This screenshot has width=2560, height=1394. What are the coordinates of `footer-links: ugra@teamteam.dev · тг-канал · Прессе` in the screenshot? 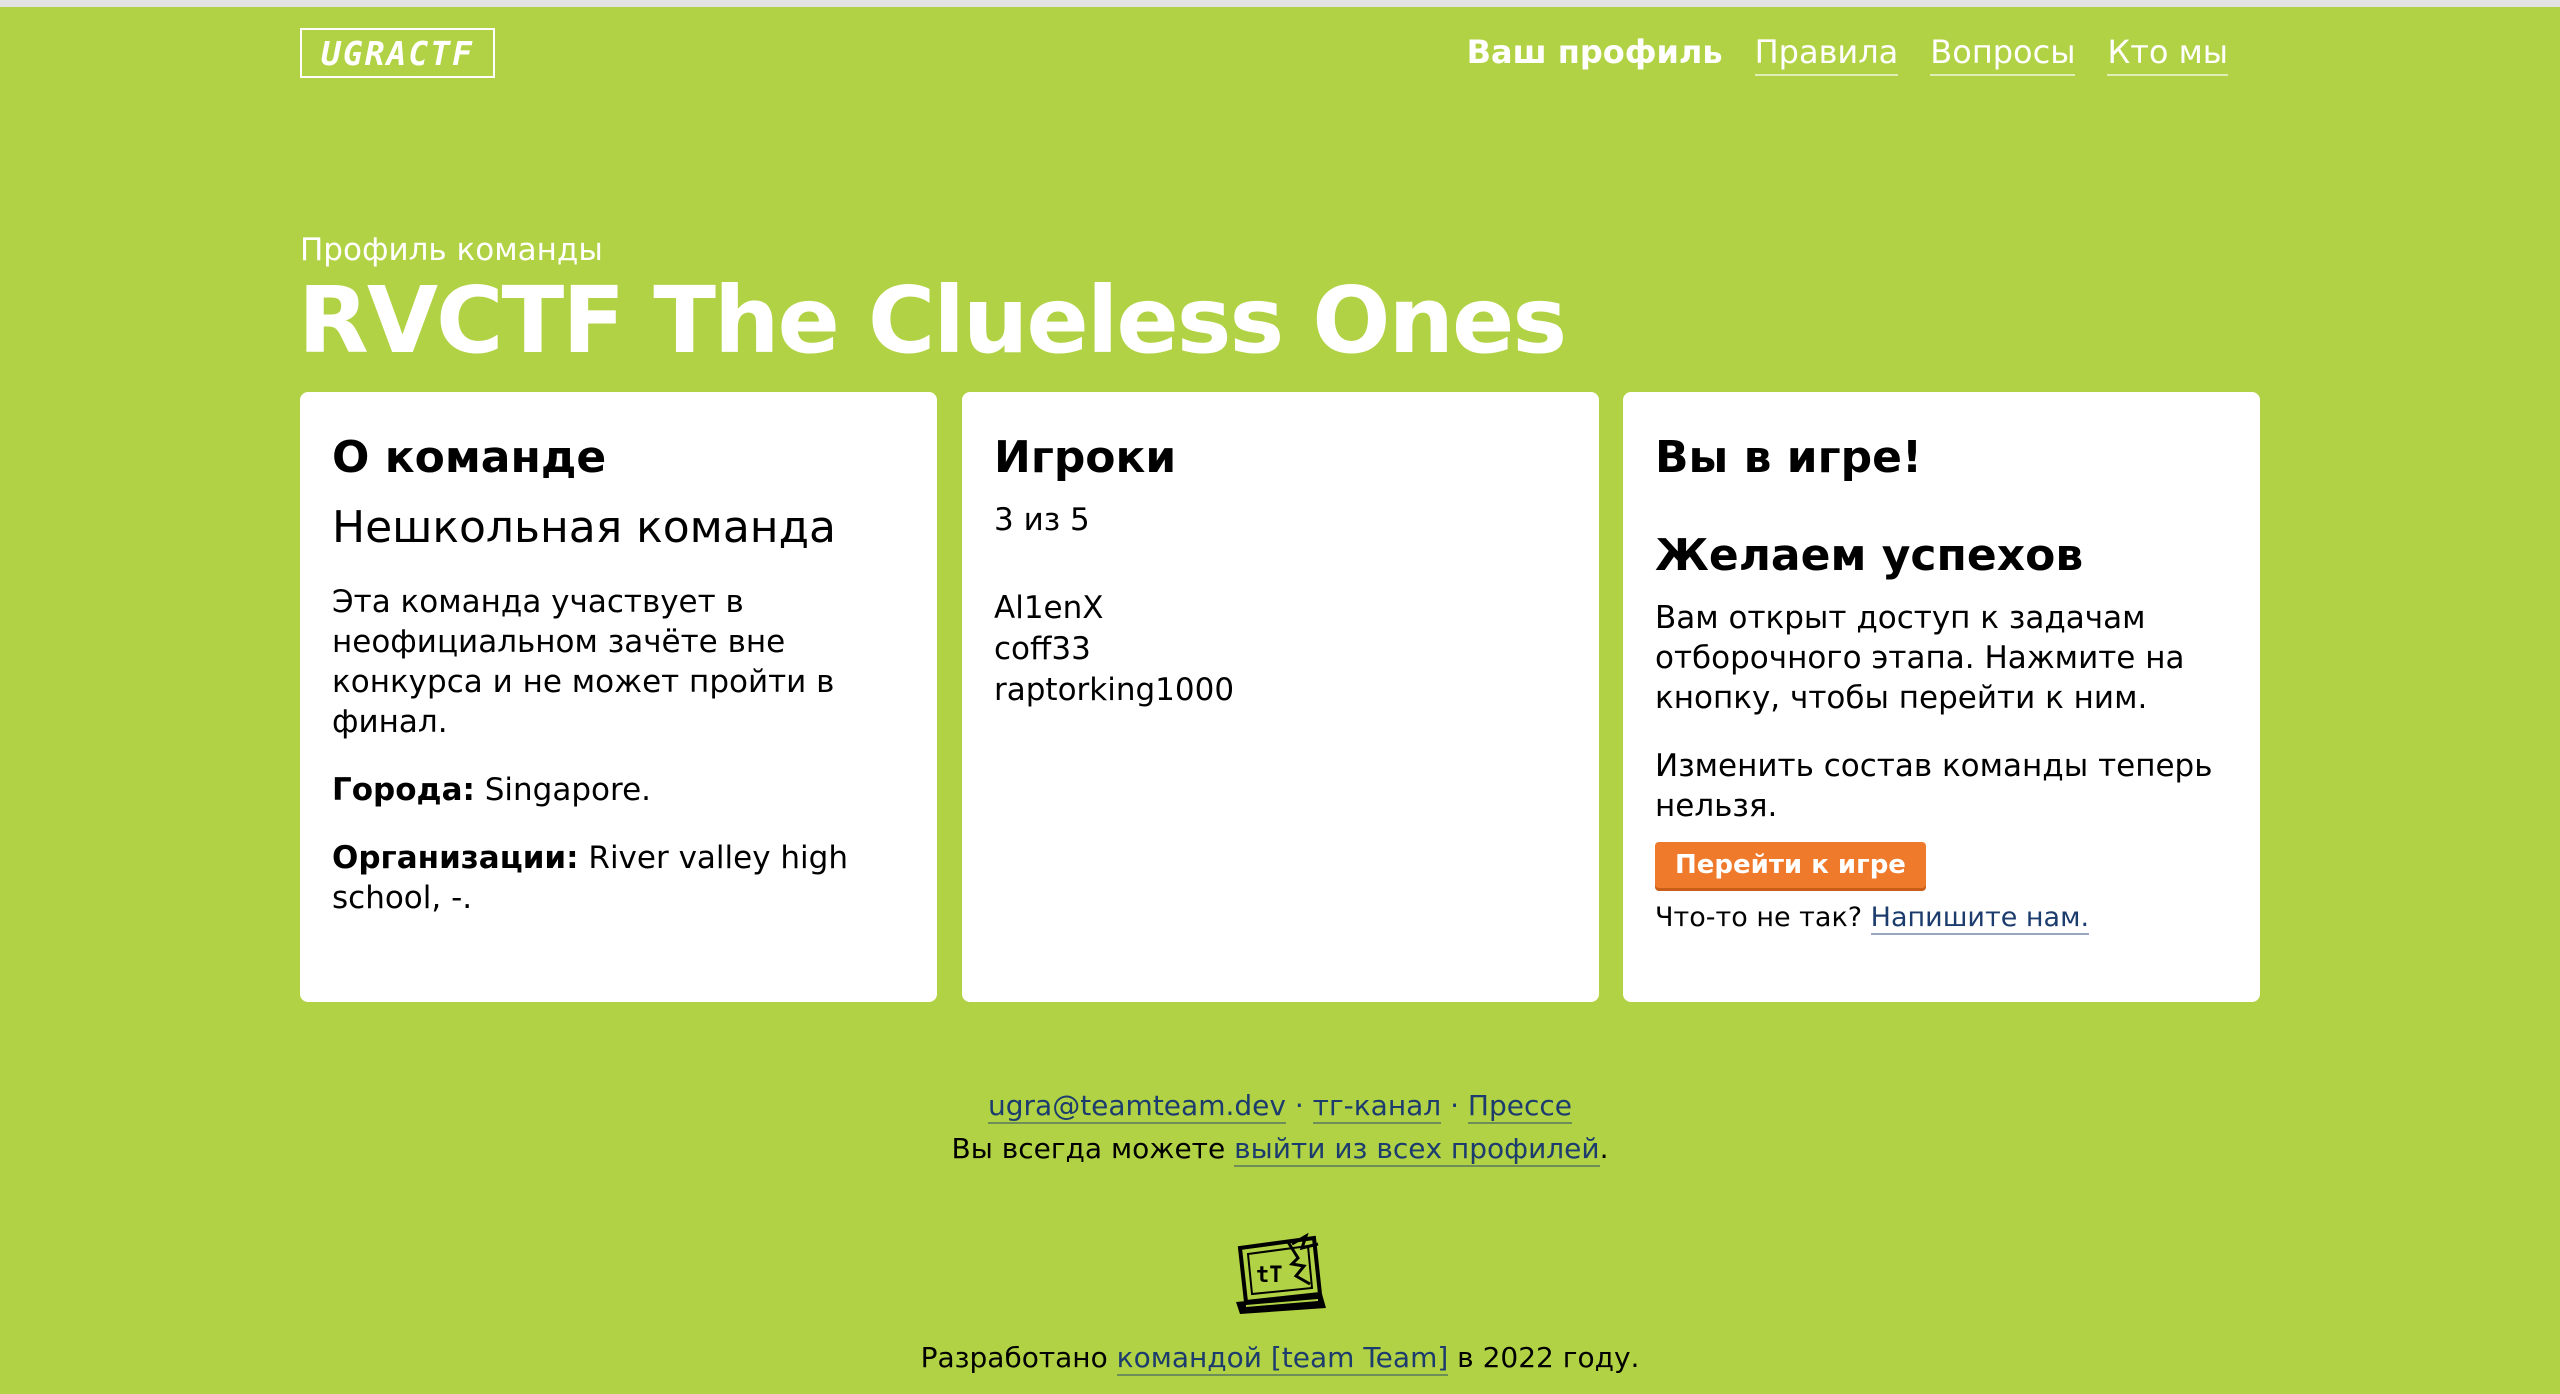 It's located at (1280, 1105).